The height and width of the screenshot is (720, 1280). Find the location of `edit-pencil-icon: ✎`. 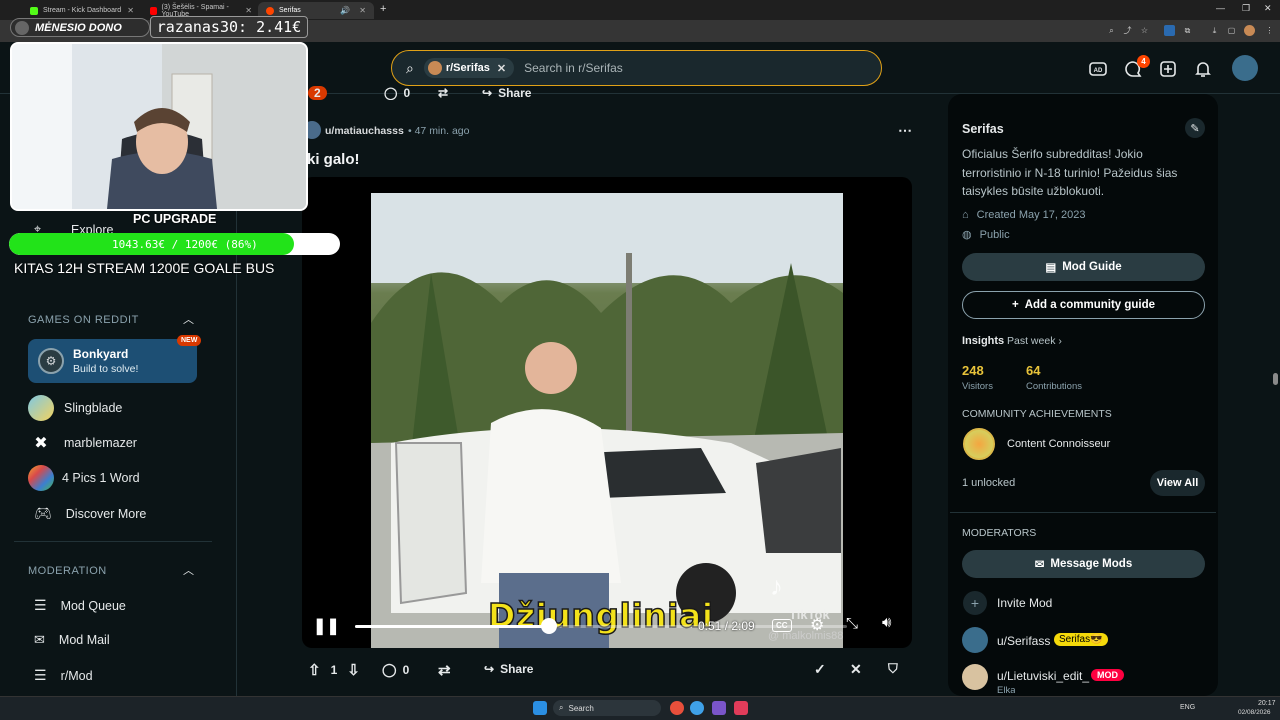

edit-pencil-icon: ✎ is located at coordinates (1195, 128).